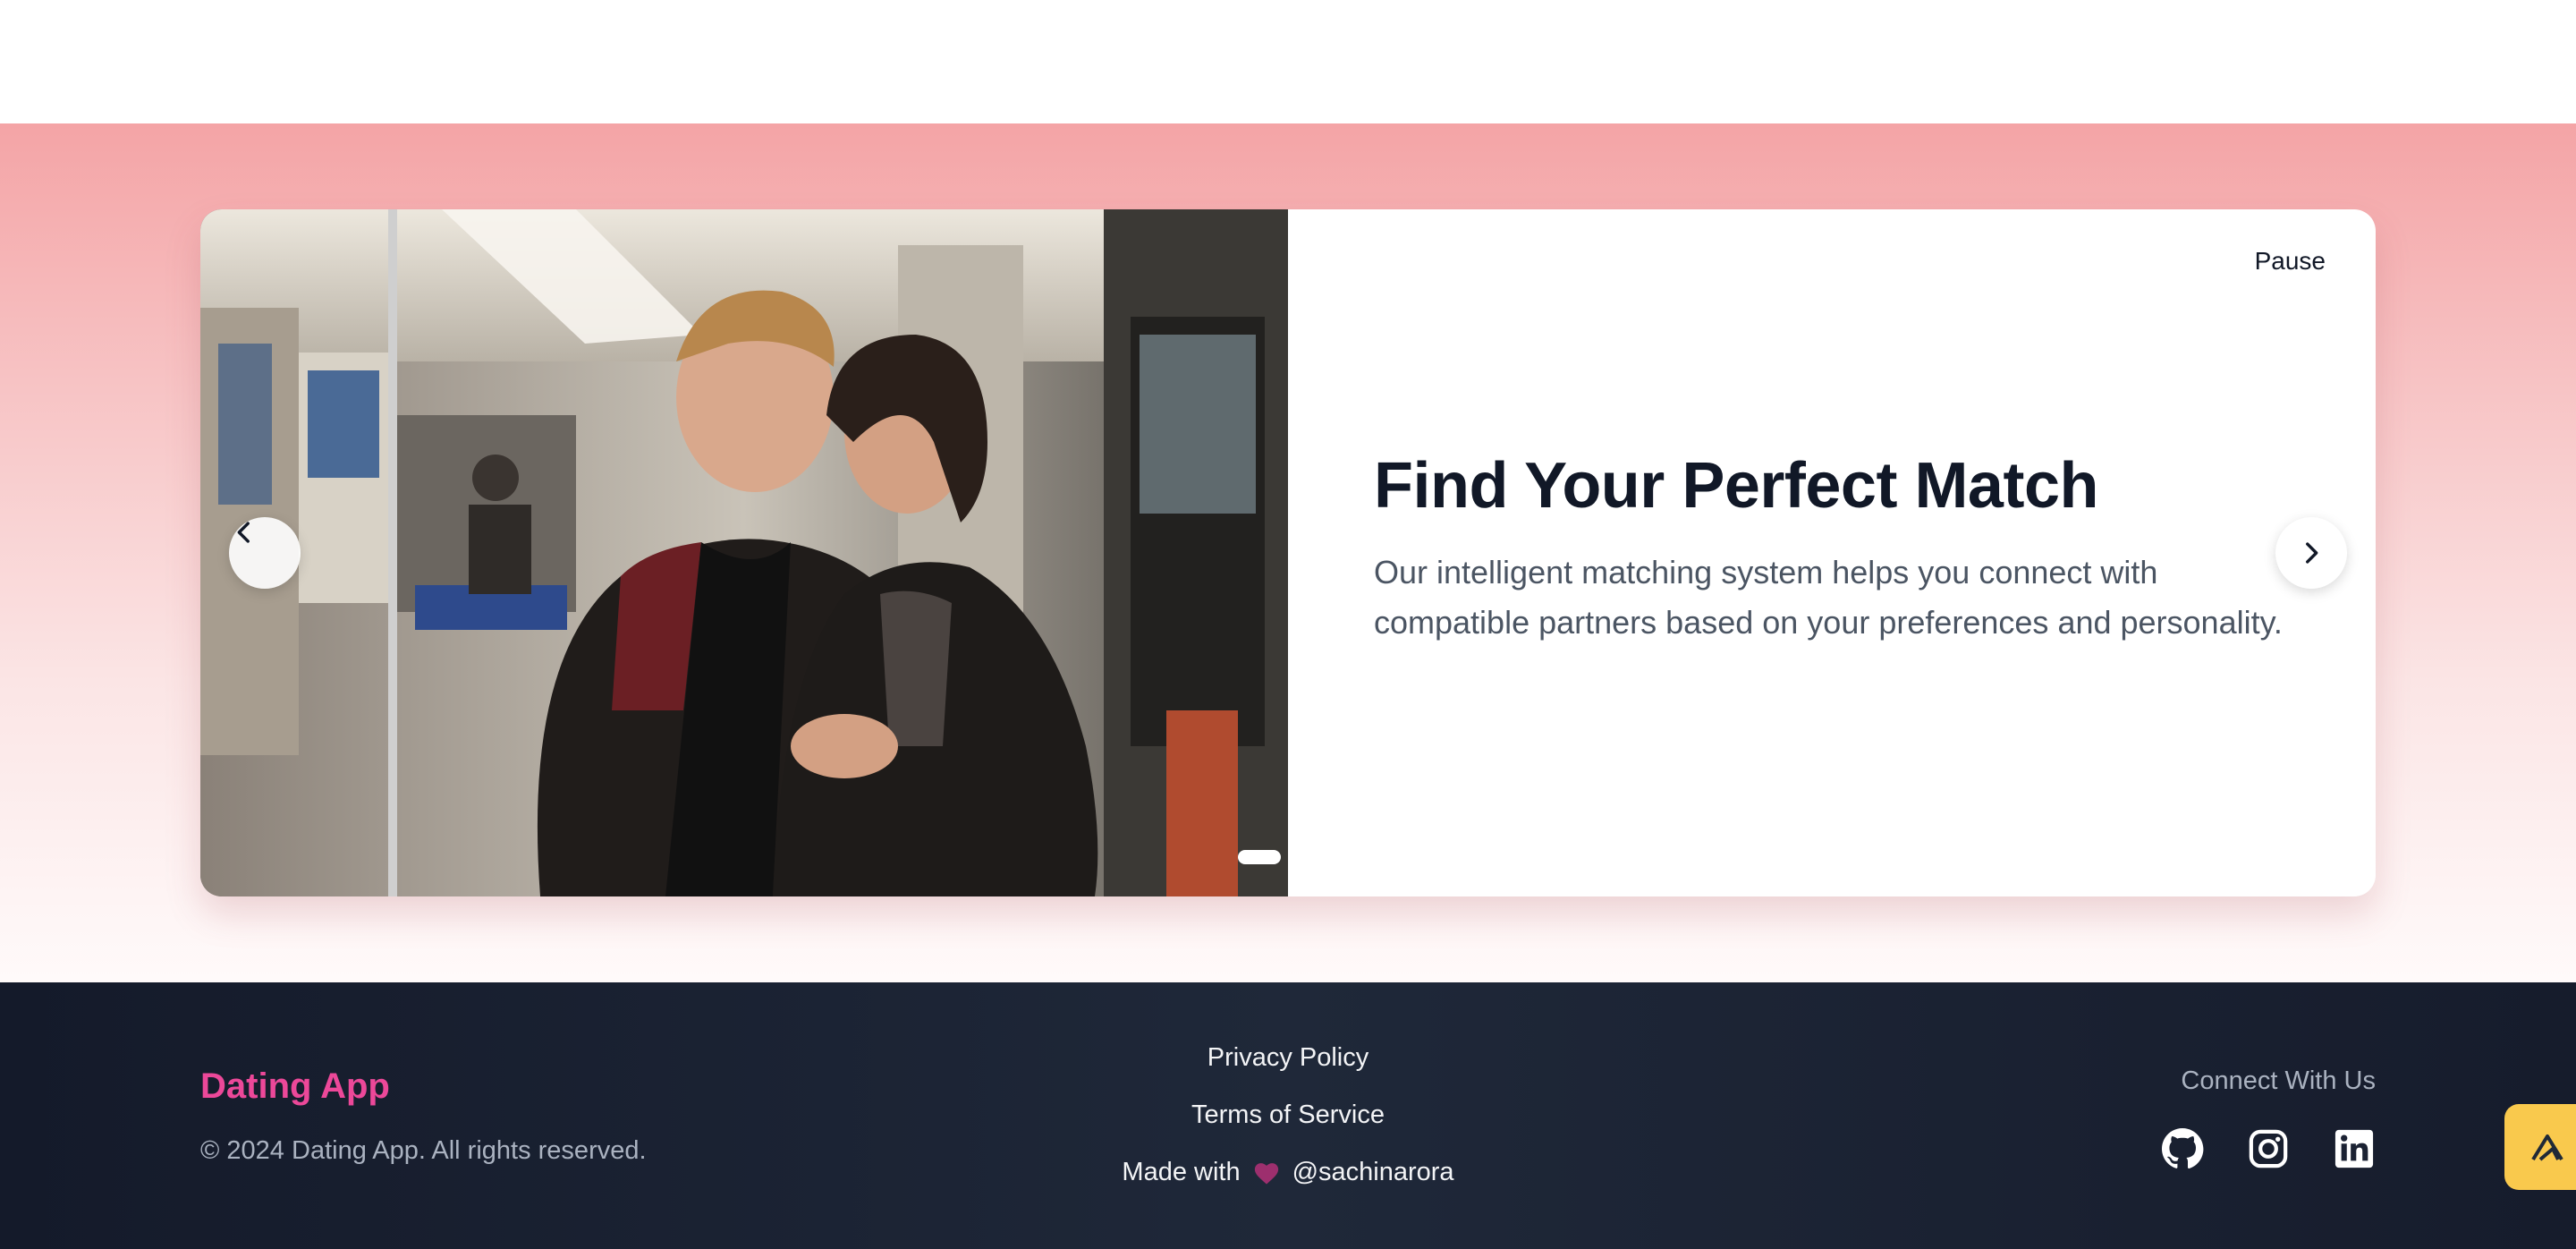 This screenshot has width=2576, height=1249. I want to click on slide-indicator-dot, so click(1259, 857).